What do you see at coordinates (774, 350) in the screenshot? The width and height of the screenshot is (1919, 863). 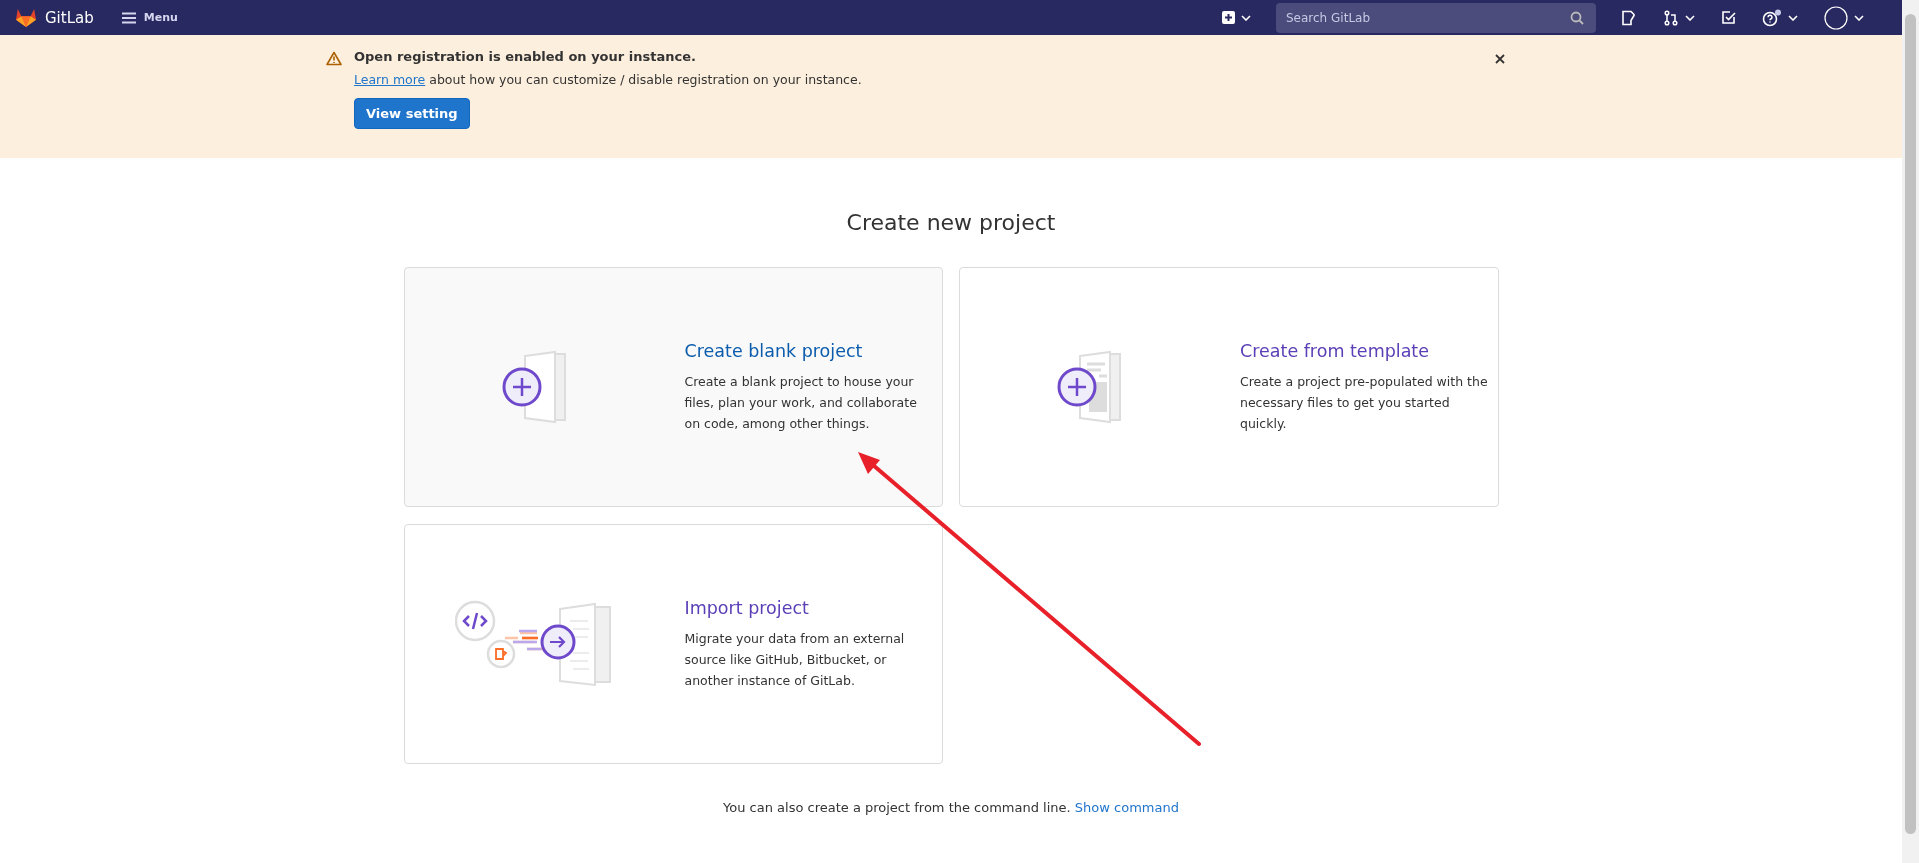 I see `card-title: Create blank project` at bounding box center [774, 350].